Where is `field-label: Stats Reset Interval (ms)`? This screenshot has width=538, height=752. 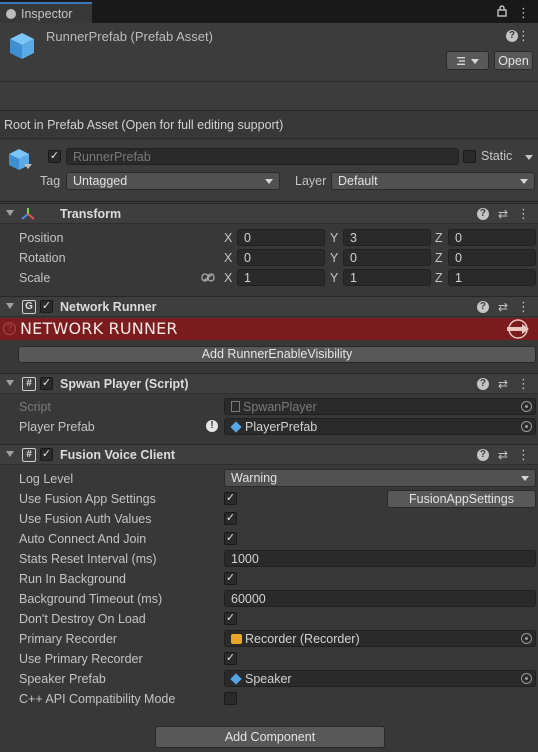 field-label: Stats Reset Interval (ms) is located at coordinates (88, 559).